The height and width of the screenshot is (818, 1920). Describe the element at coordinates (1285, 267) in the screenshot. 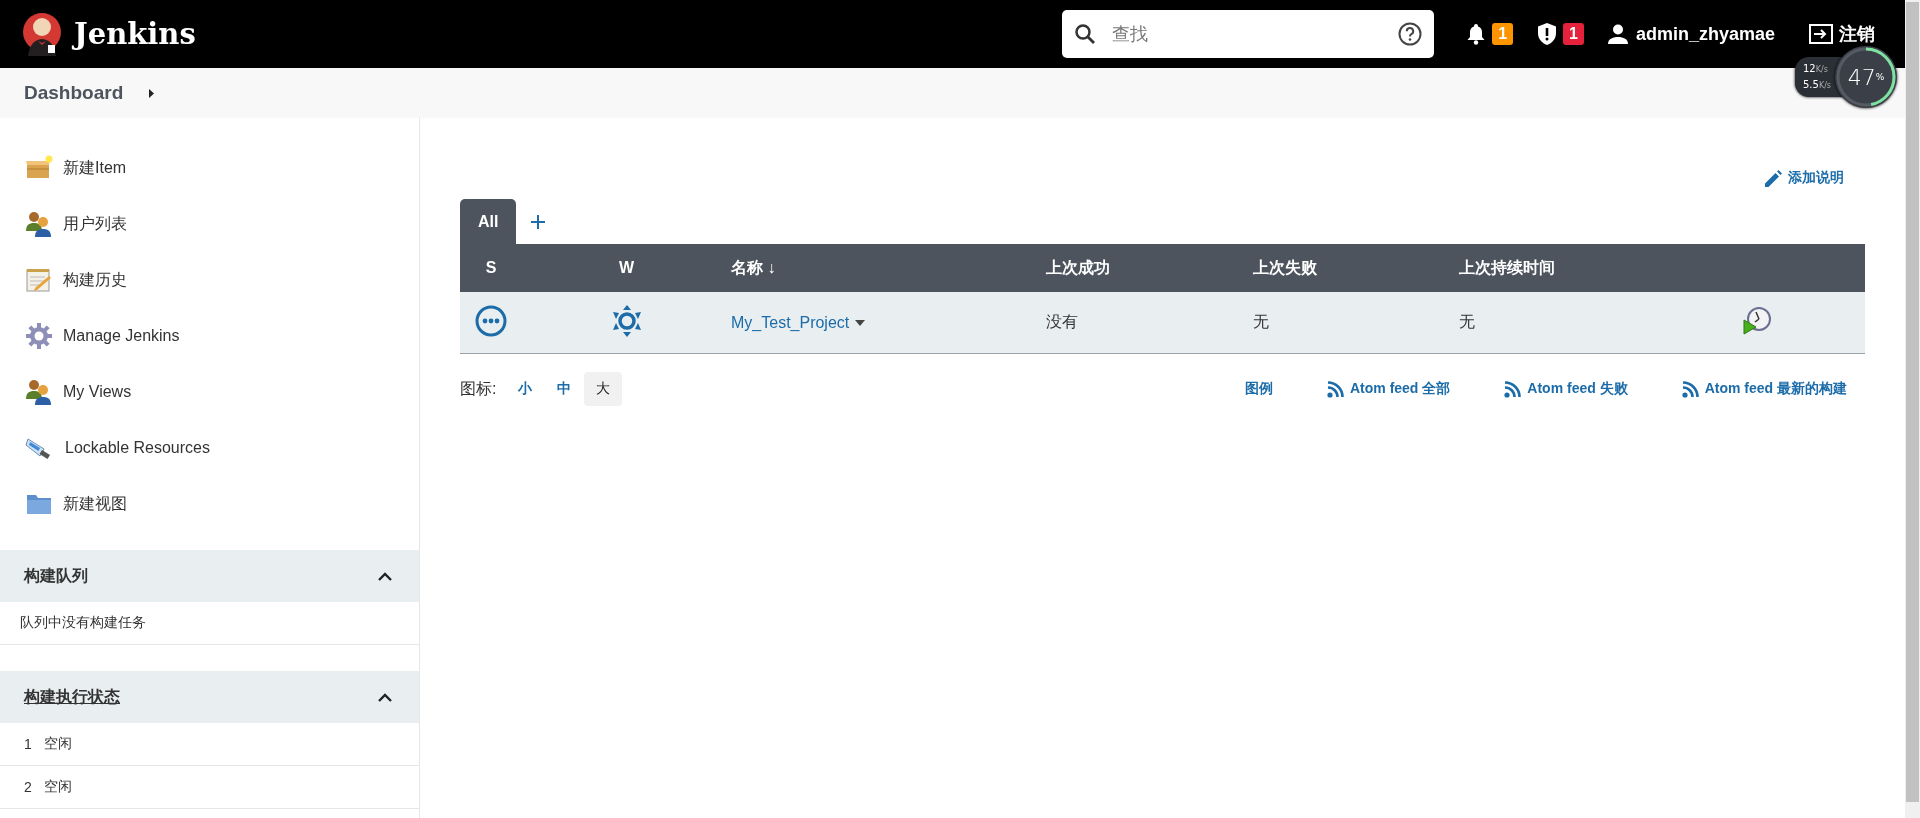

I see `column-header: 上次失败` at that location.